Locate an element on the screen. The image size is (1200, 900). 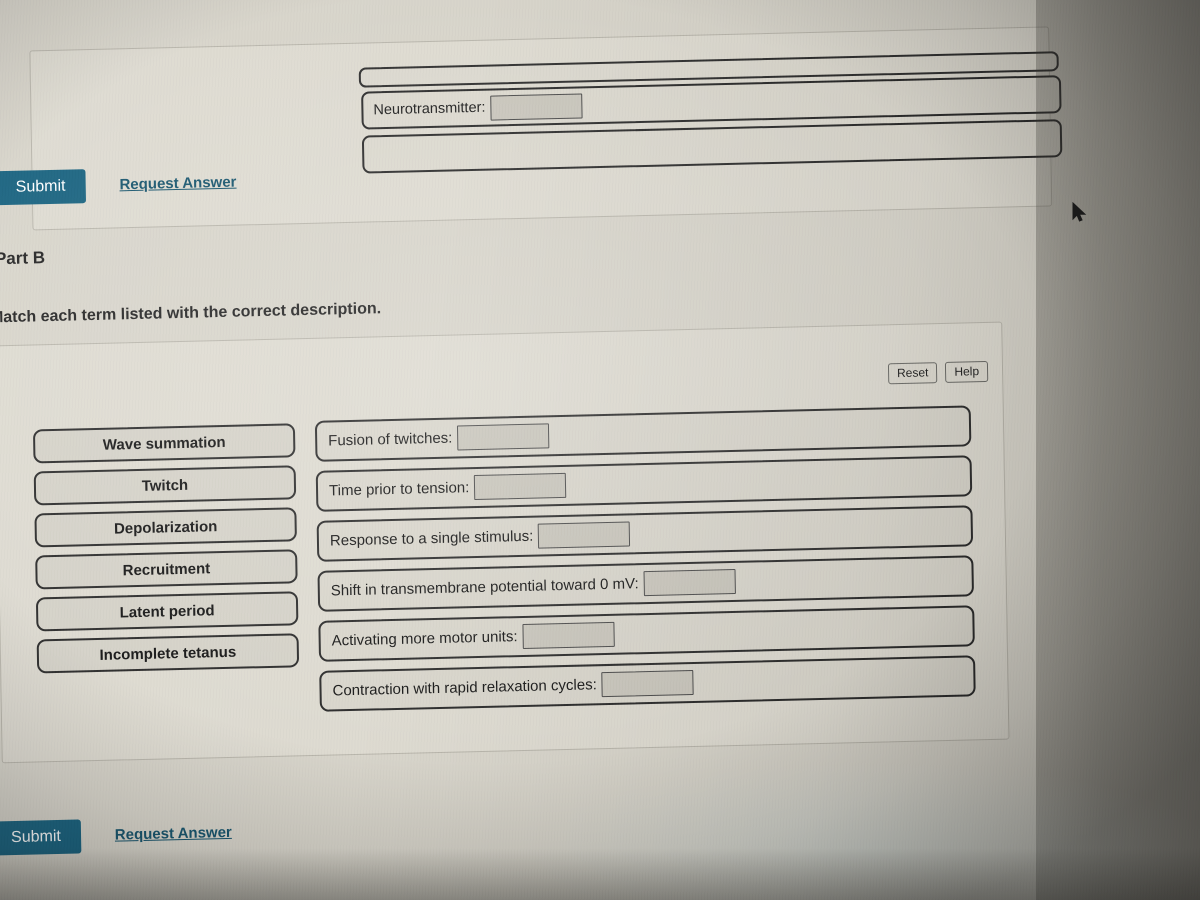
help-button: Help is located at coordinates (967, 372).